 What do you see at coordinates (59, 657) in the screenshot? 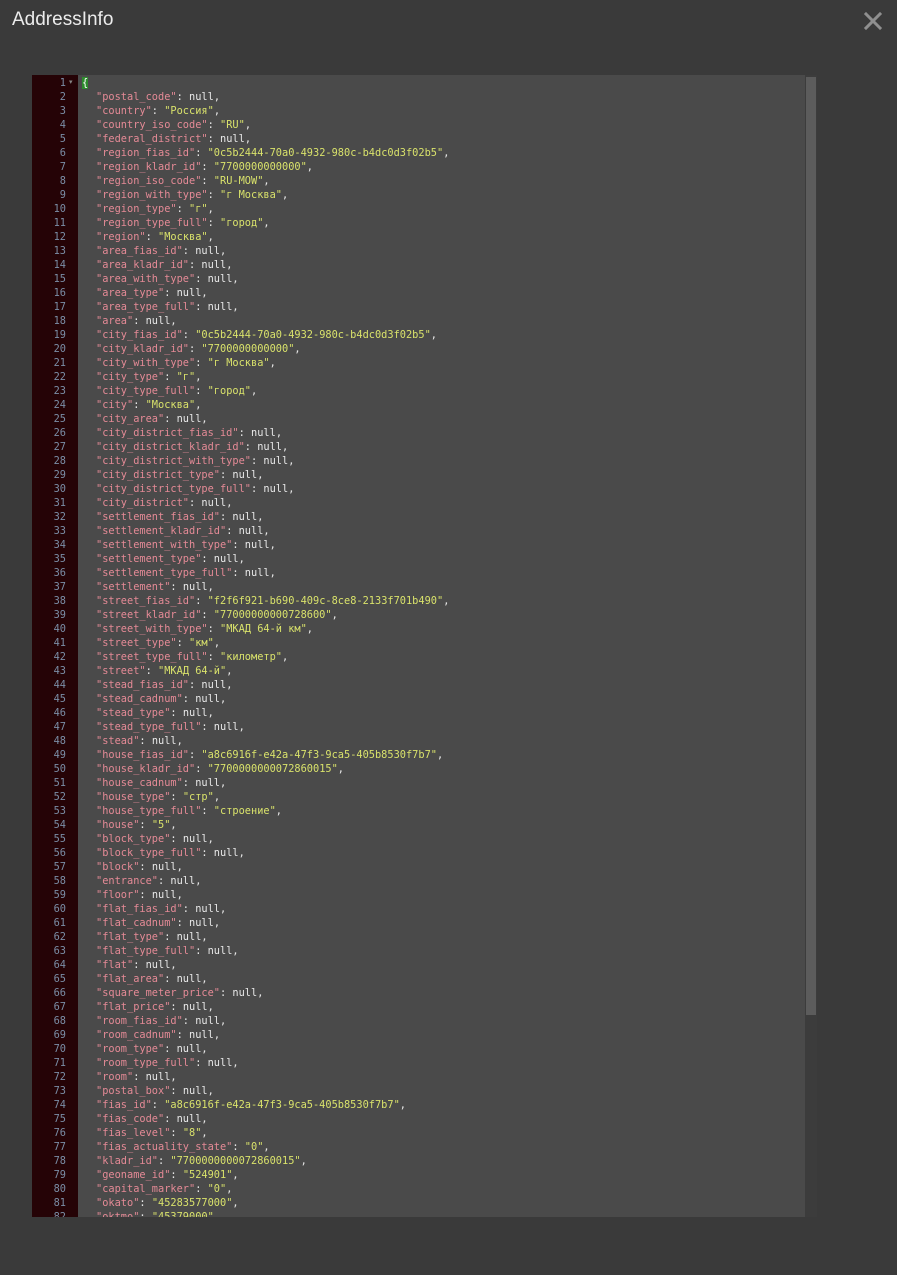
I see `line-number: 42` at bounding box center [59, 657].